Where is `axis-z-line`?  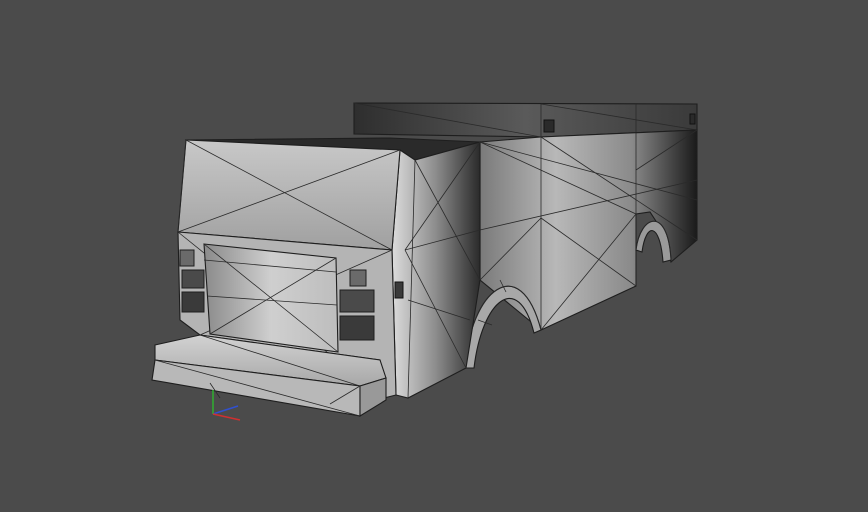 axis-z-line is located at coordinates (225, 410).